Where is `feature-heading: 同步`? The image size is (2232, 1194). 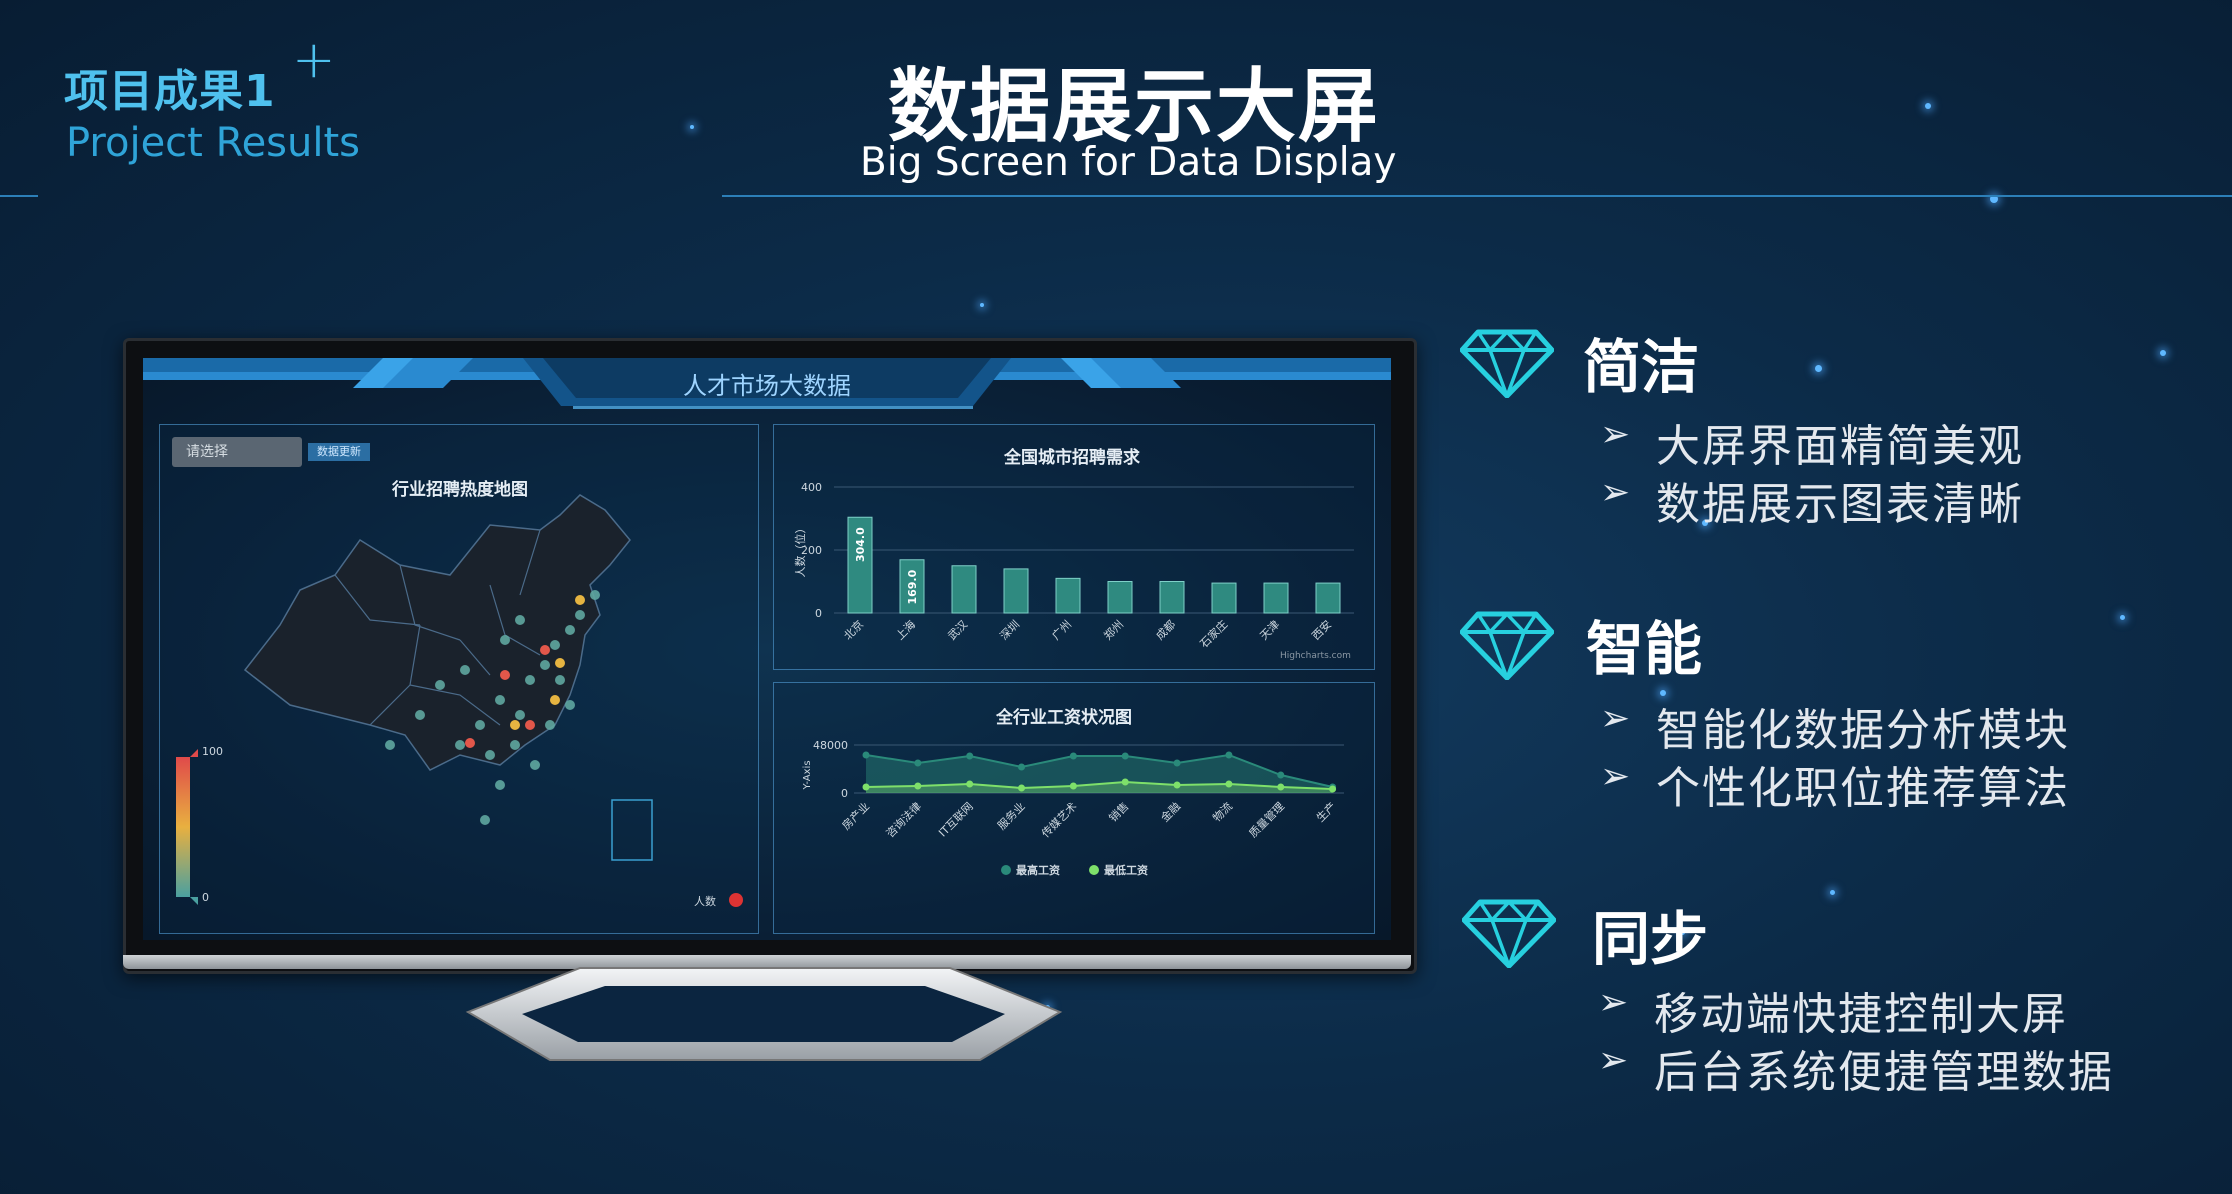
feature-heading: 同步 is located at coordinates (1650, 939).